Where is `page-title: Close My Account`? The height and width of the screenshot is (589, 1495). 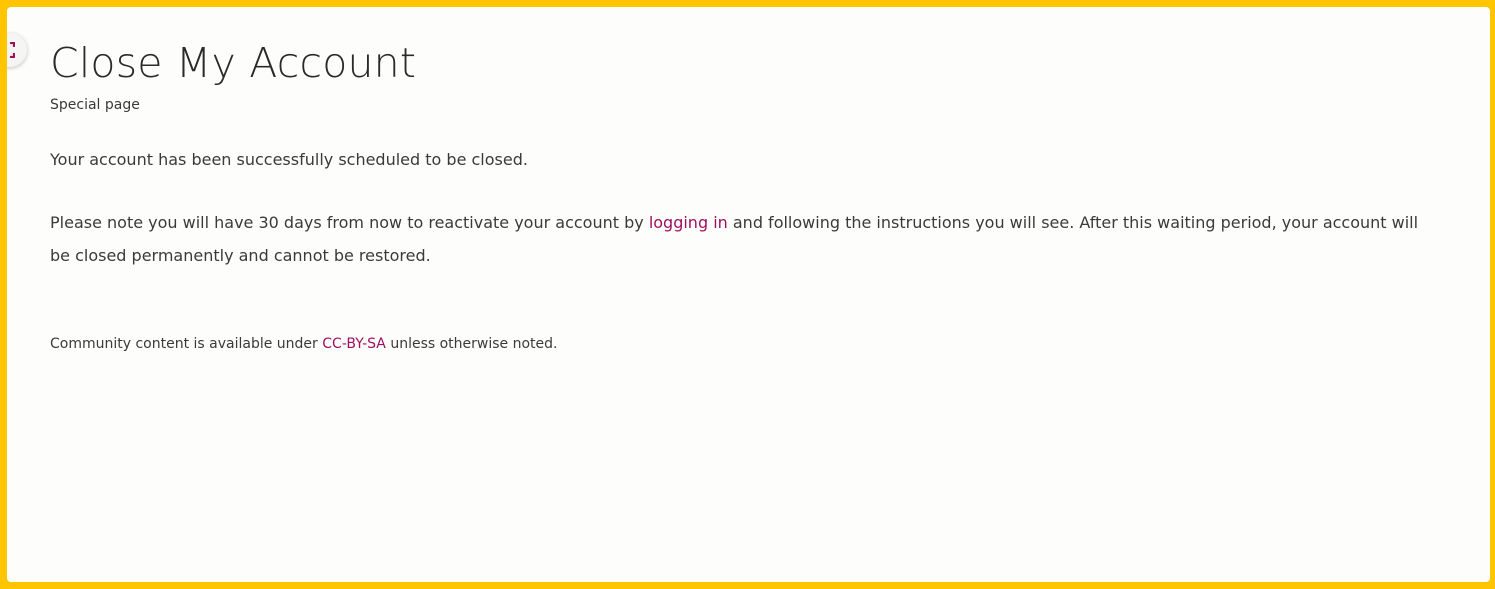
page-title: Close My Account is located at coordinates (233, 63).